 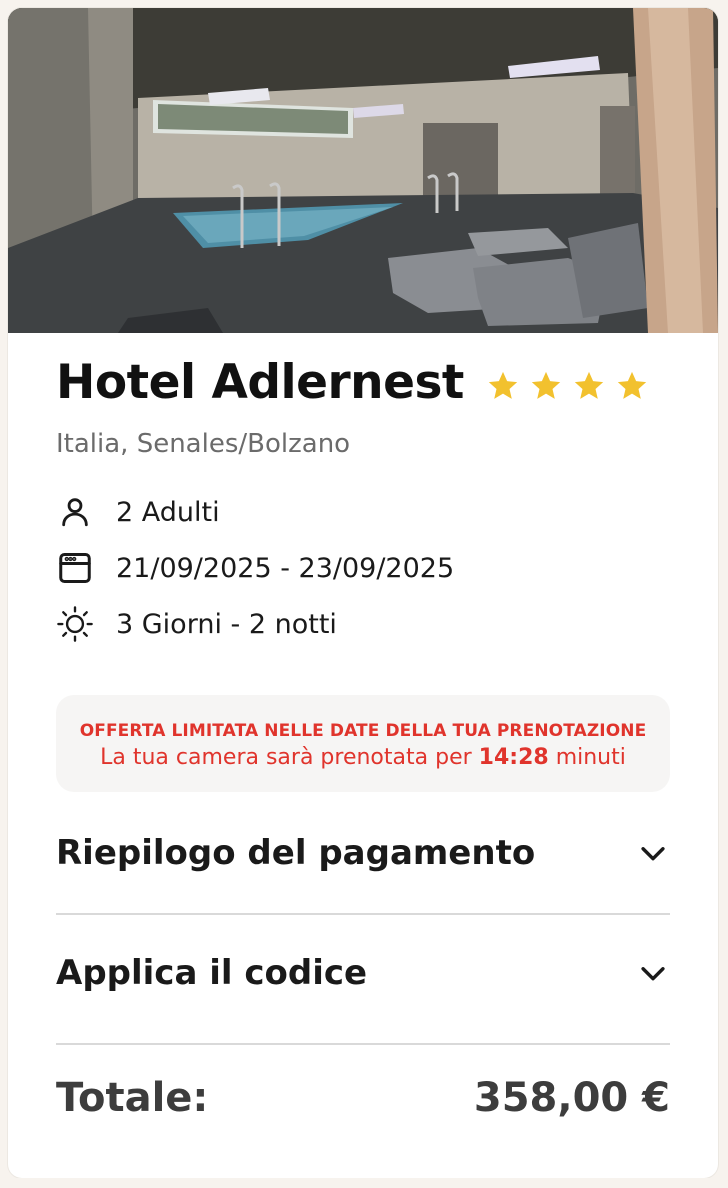 What do you see at coordinates (363, 1098) in the screenshot?
I see `total-row: Totale: 358,00 €` at bounding box center [363, 1098].